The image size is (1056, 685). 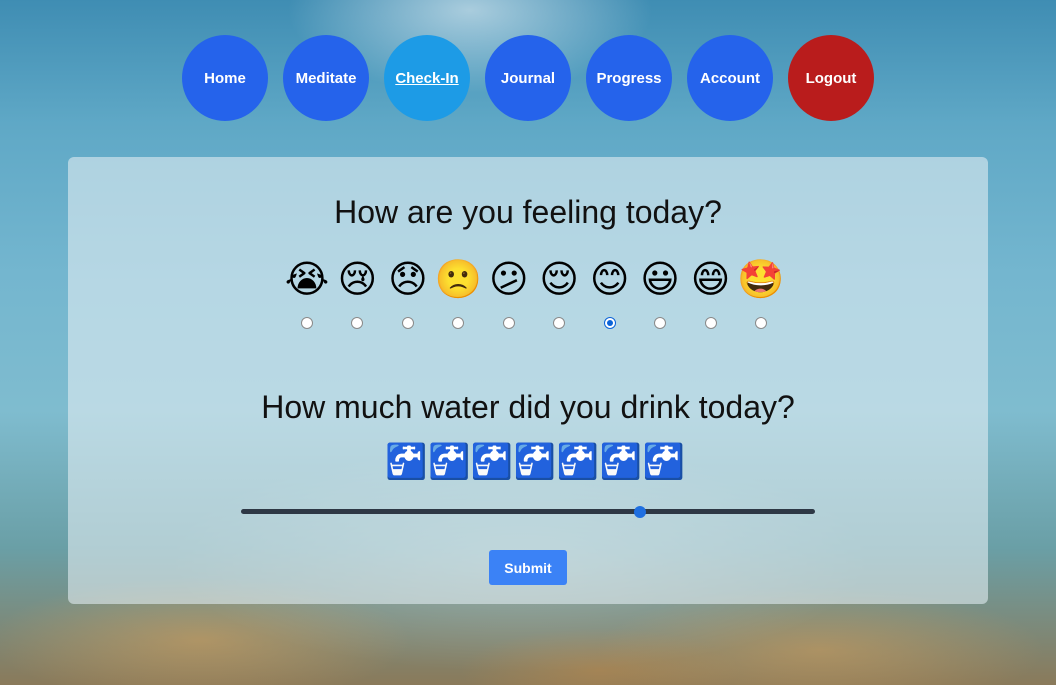 I want to click on confused-face-icon: 😕, so click(x=508, y=280).